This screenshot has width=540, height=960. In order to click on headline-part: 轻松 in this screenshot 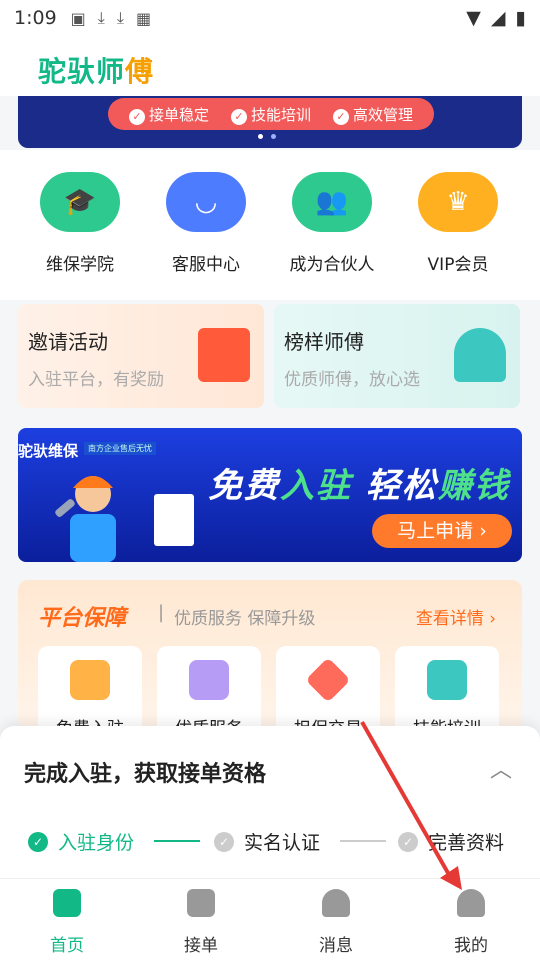, I will do `click(401, 486)`.